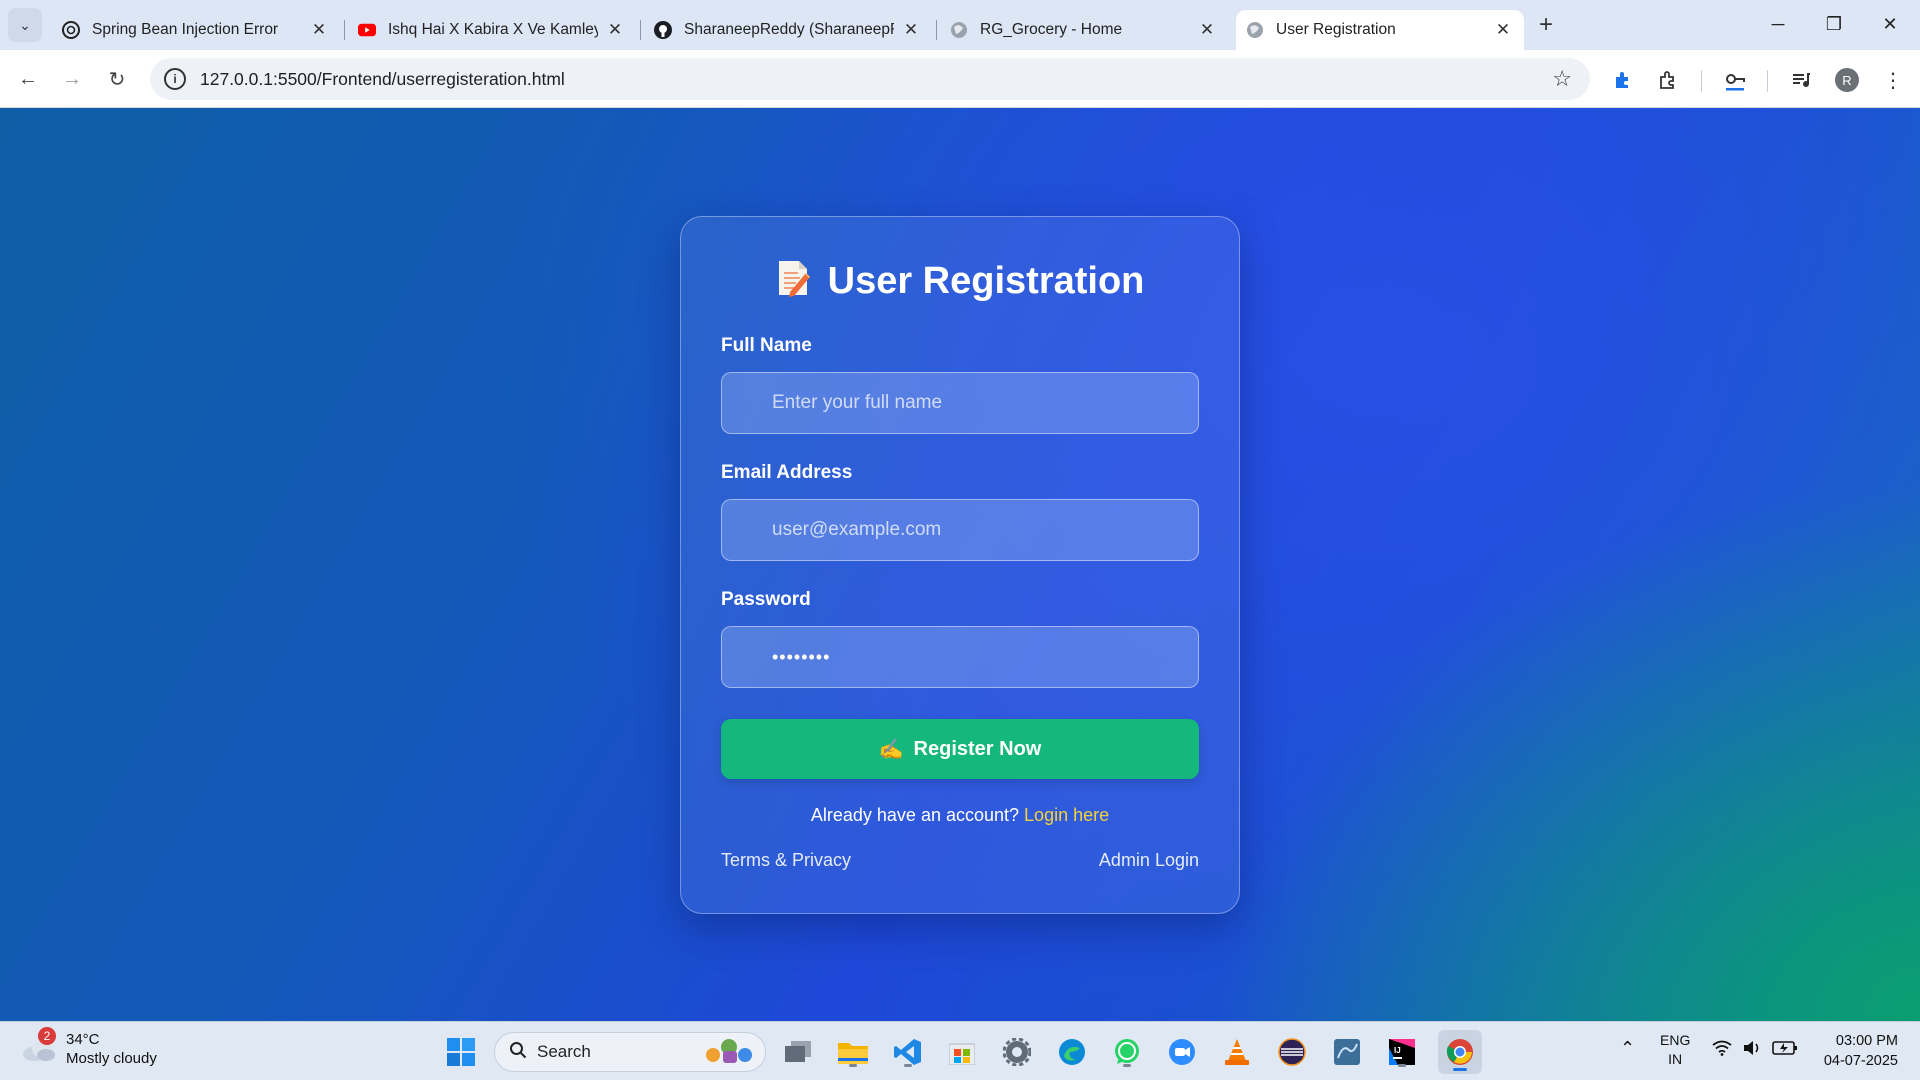  I want to click on register-button: ✍ Register Now, so click(960, 749).